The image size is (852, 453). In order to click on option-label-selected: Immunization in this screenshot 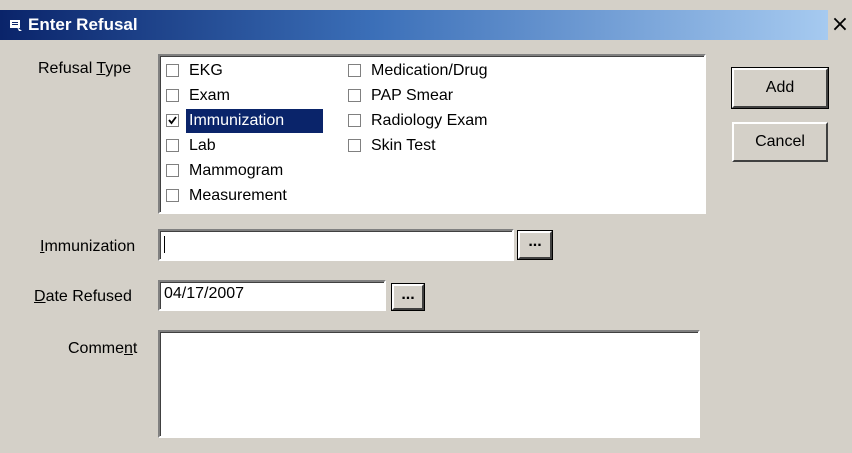, I will do `click(254, 121)`.